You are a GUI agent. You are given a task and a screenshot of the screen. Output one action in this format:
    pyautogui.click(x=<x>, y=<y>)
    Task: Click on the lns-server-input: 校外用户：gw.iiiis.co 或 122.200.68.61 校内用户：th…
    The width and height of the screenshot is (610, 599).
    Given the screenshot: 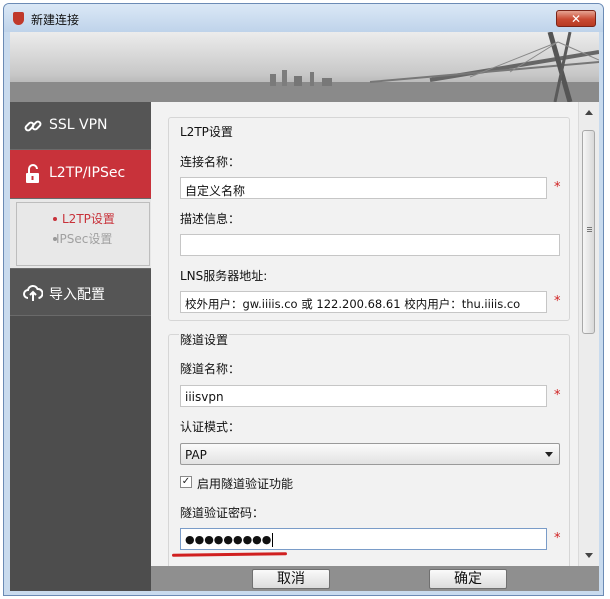 What is the action you would take?
    pyautogui.click(x=363, y=302)
    